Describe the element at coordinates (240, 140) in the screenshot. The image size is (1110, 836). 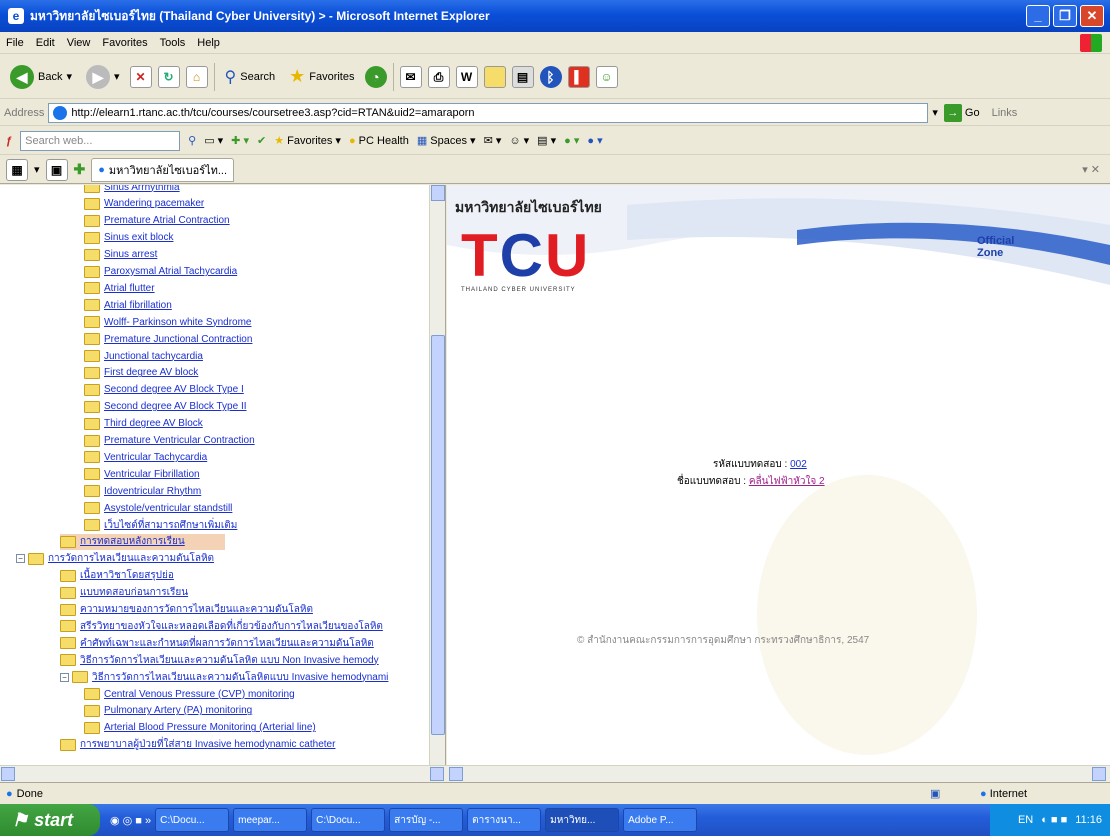
I see `plus-icon: ✚ ▾` at that location.